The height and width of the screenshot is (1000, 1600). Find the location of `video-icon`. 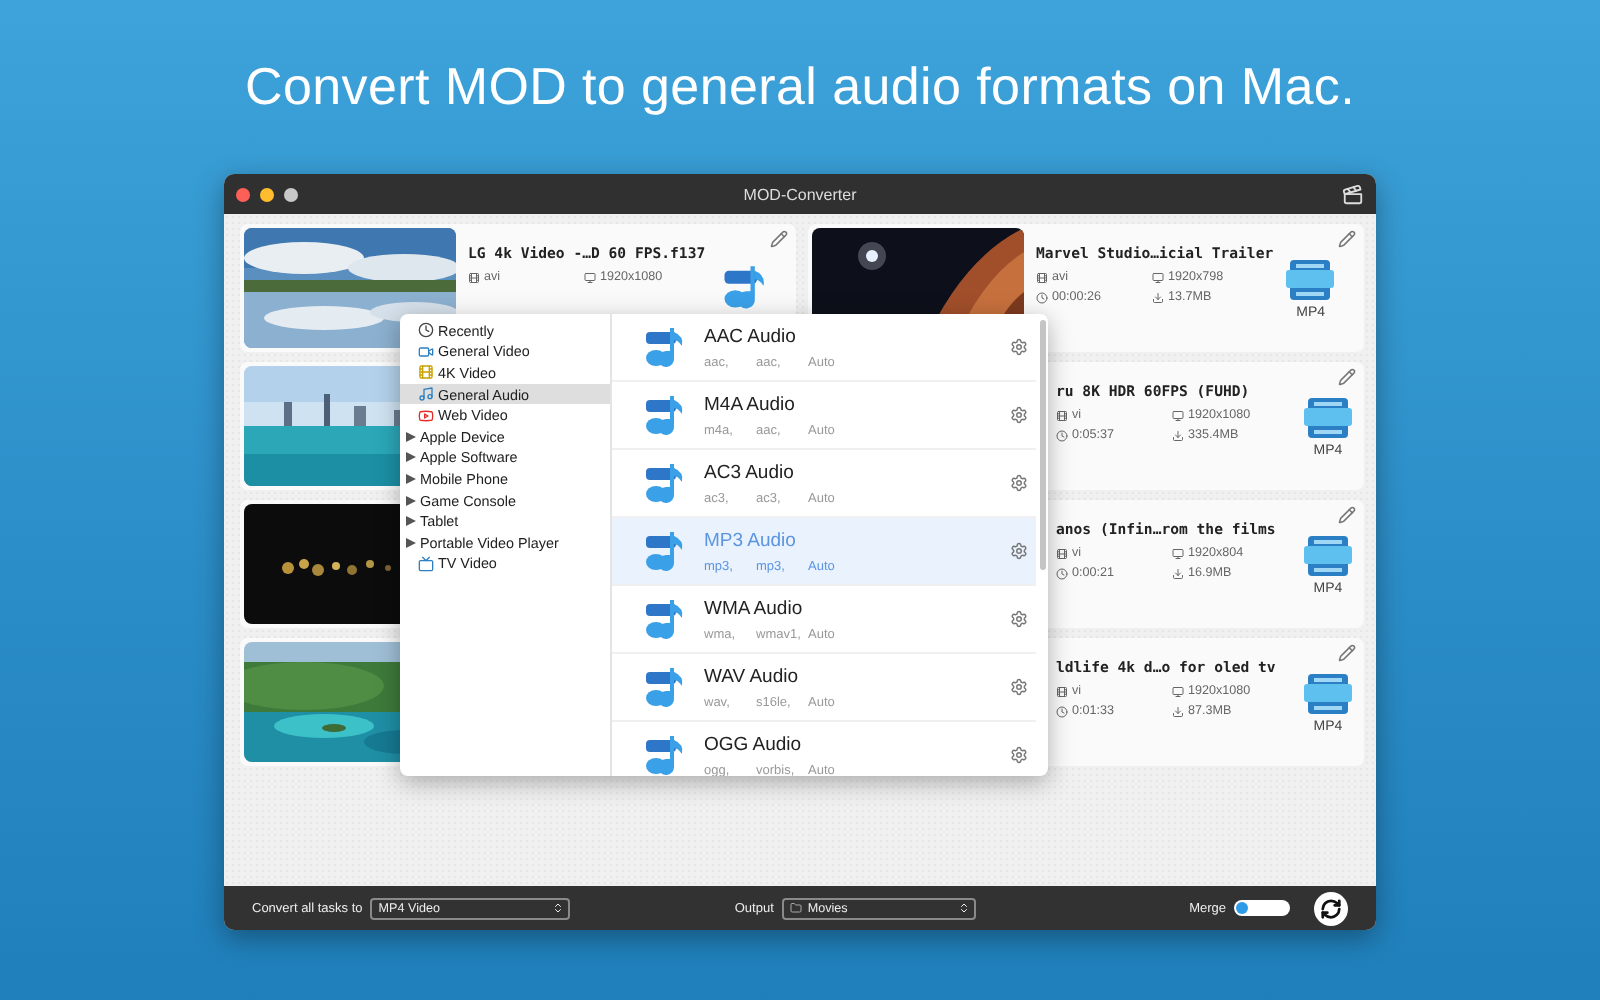

video-icon is located at coordinates (426, 351).